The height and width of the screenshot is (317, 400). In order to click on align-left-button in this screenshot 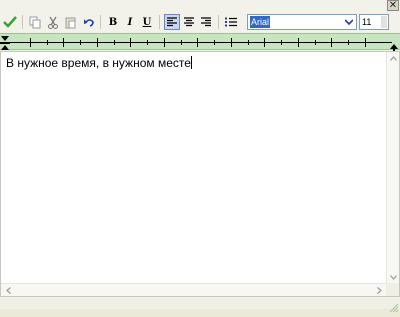, I will do `click(172, 22)`.